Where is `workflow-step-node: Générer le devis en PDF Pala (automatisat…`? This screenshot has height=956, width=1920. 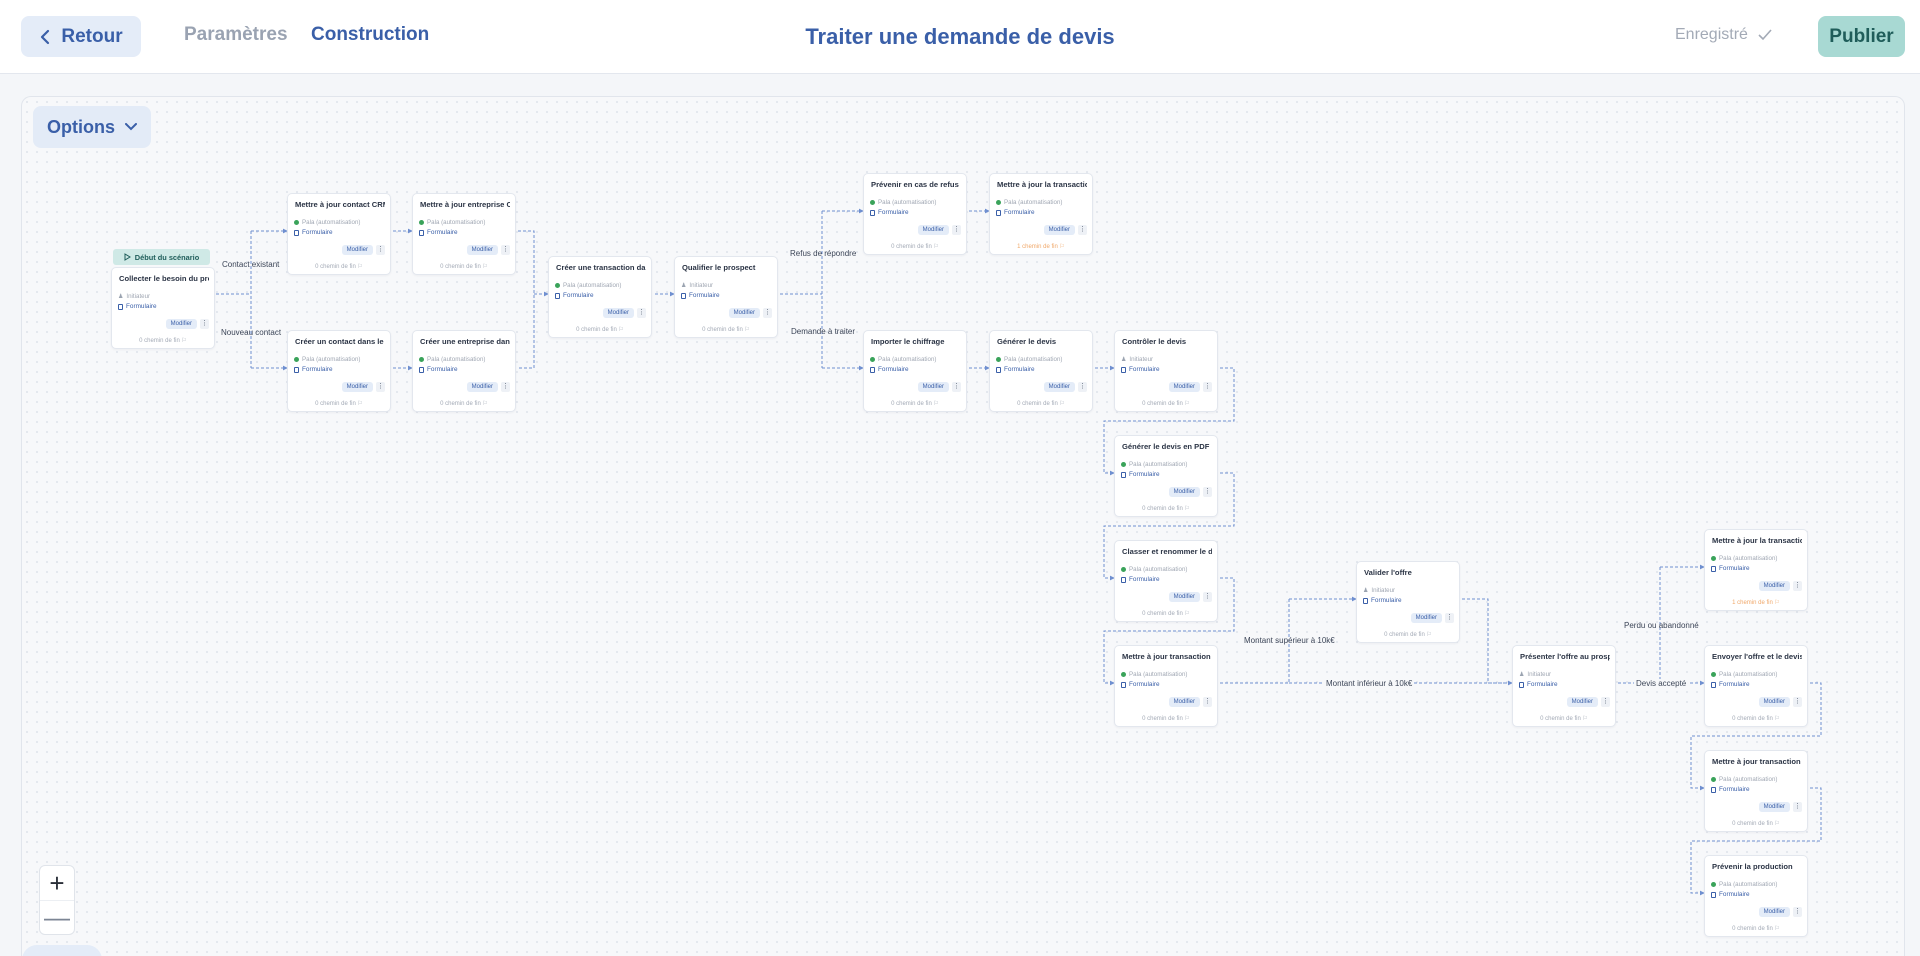 workflow-step-node: Générer le devis en PDF Pala (automatisat… is located at coordinates (1166, 476).